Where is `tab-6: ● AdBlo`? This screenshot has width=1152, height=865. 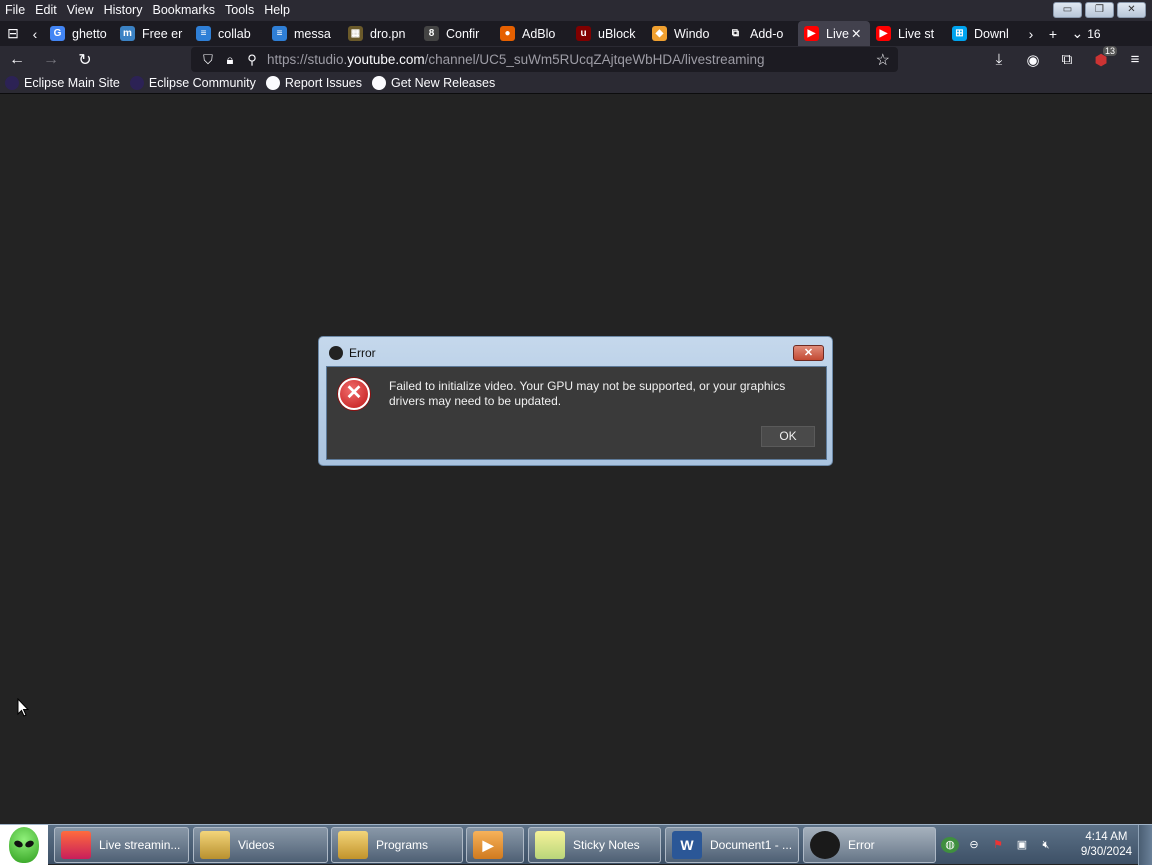 tab-6: ● AdBlo is located at coordinates (532, 33).